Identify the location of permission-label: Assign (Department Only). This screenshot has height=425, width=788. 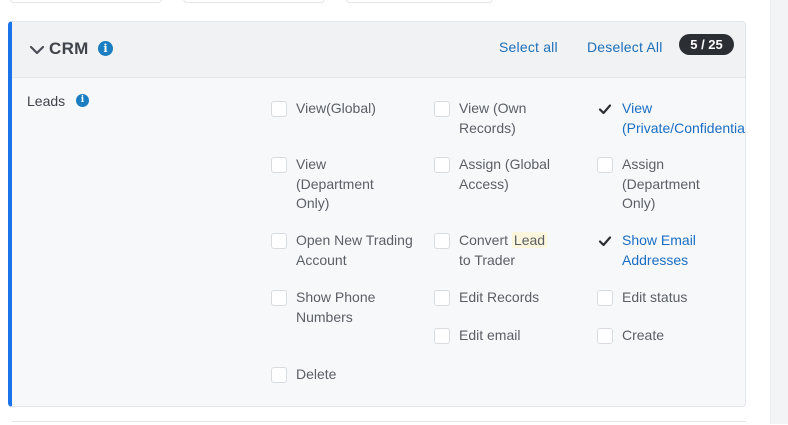
(661, 183).